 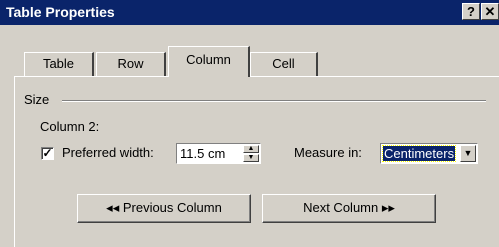 What do you see at coordinates (108, 152) in the screenshot?
I see `preferred-width-label: Preferred width:` at bounding box center [108, 152].